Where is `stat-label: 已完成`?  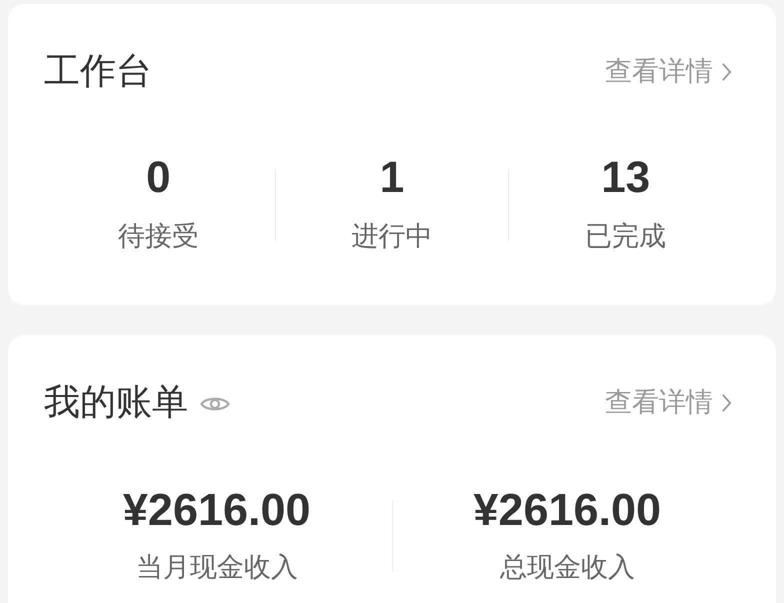 stat-label: 已完成 is located at coordinates (625, 237).